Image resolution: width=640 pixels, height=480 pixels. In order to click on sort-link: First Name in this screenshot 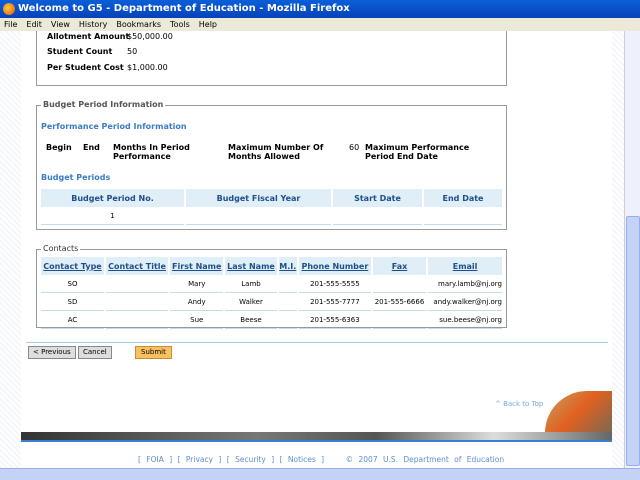, I will do `click(196, 266)`.